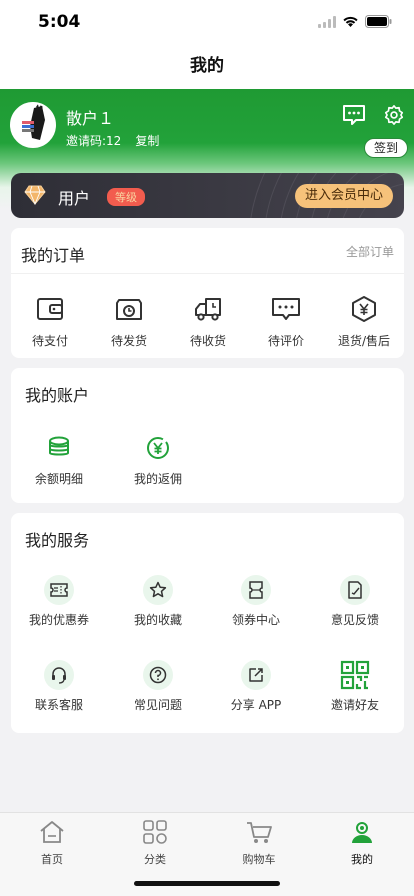 Image resolution: width=414 pixels, height=896 pixels. Describe the element at coordinates (90, 118) in the screenshot. I see `username: 散户１` at that location.